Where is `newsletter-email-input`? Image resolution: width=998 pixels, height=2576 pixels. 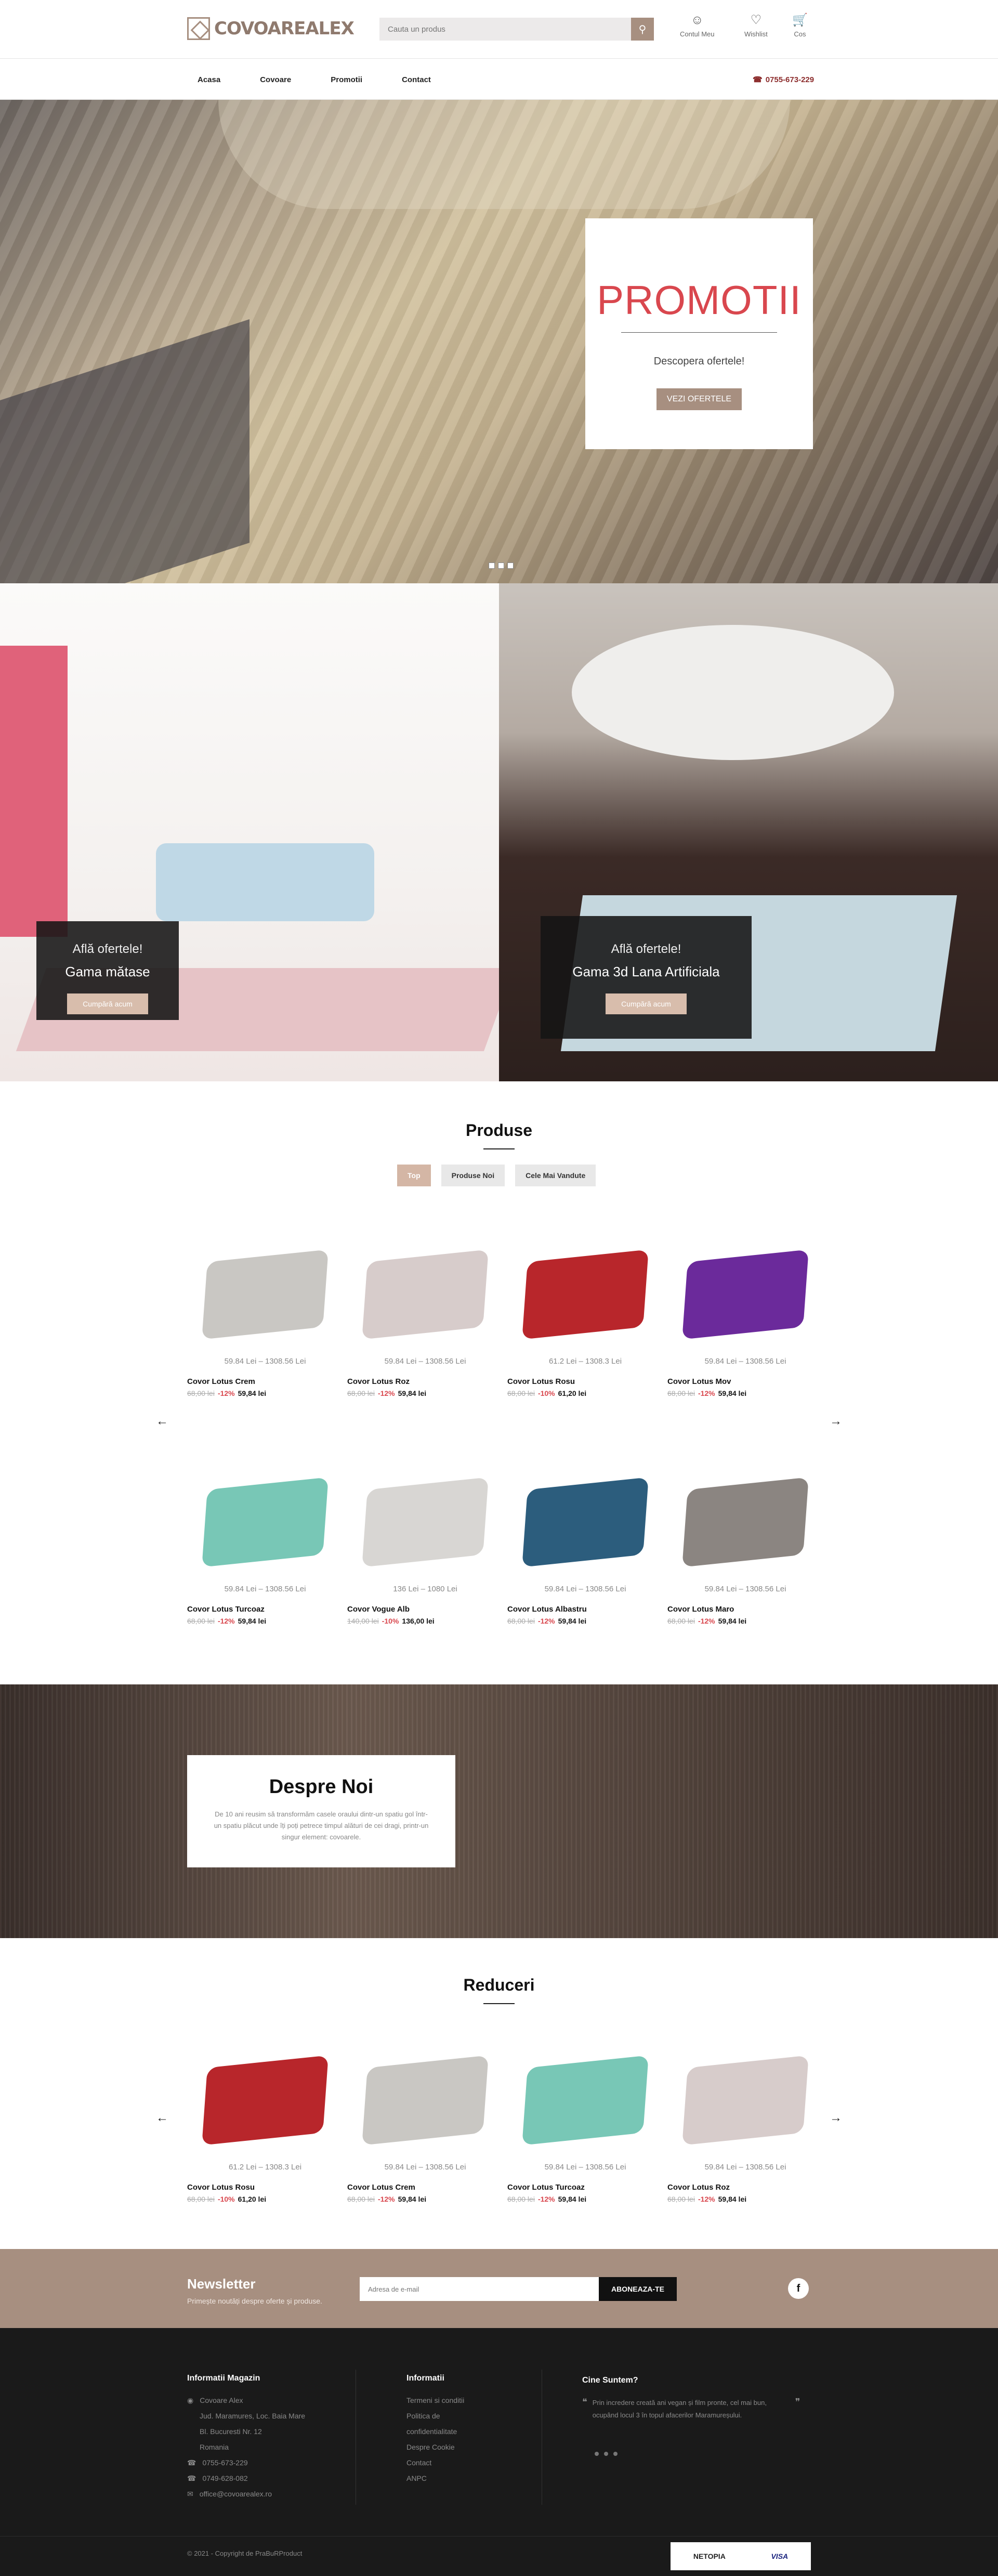 newsletter-email-input is located at coordinates (479, 2289).